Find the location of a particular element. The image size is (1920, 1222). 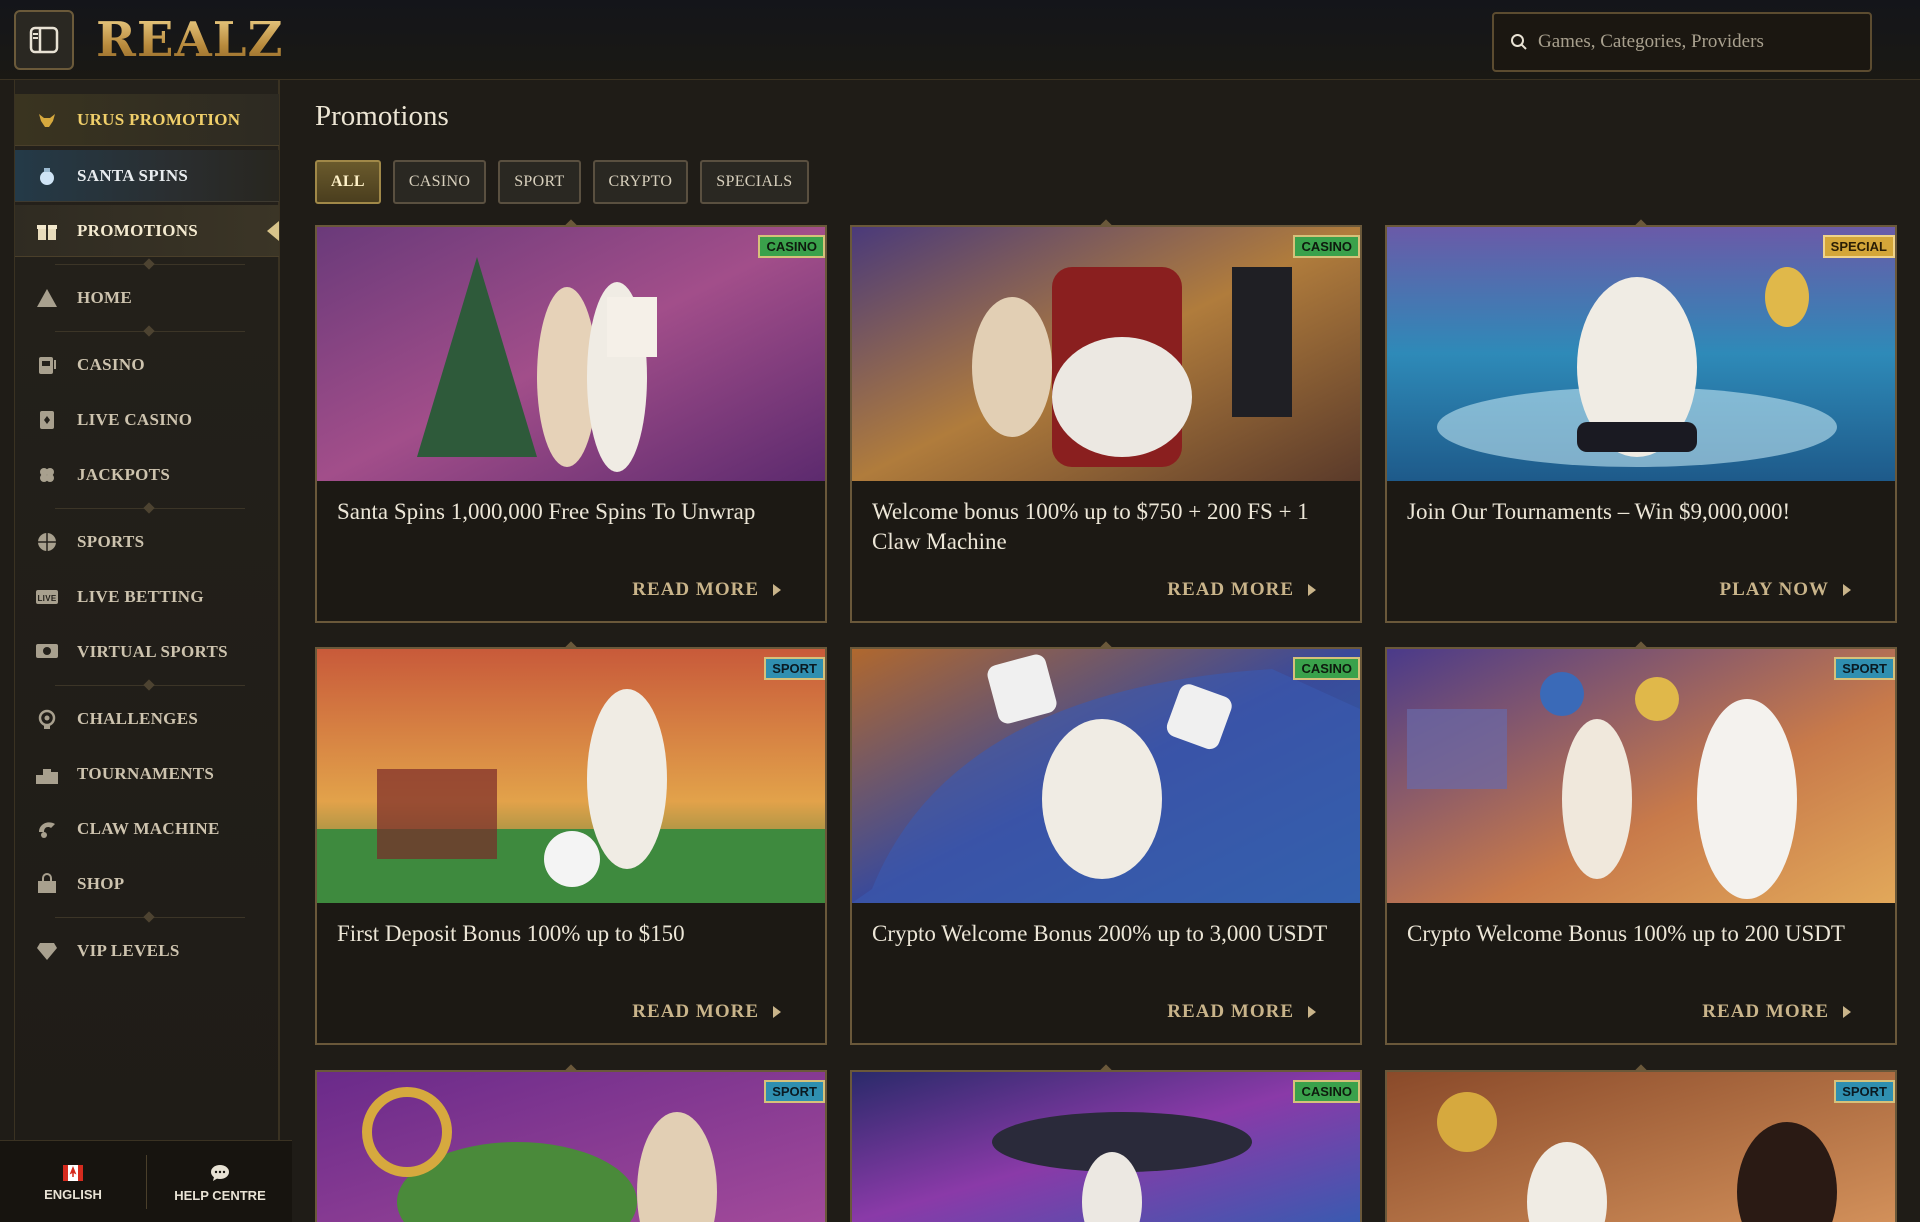

filter-casino: CASINO is located at coordinates (439, 182).